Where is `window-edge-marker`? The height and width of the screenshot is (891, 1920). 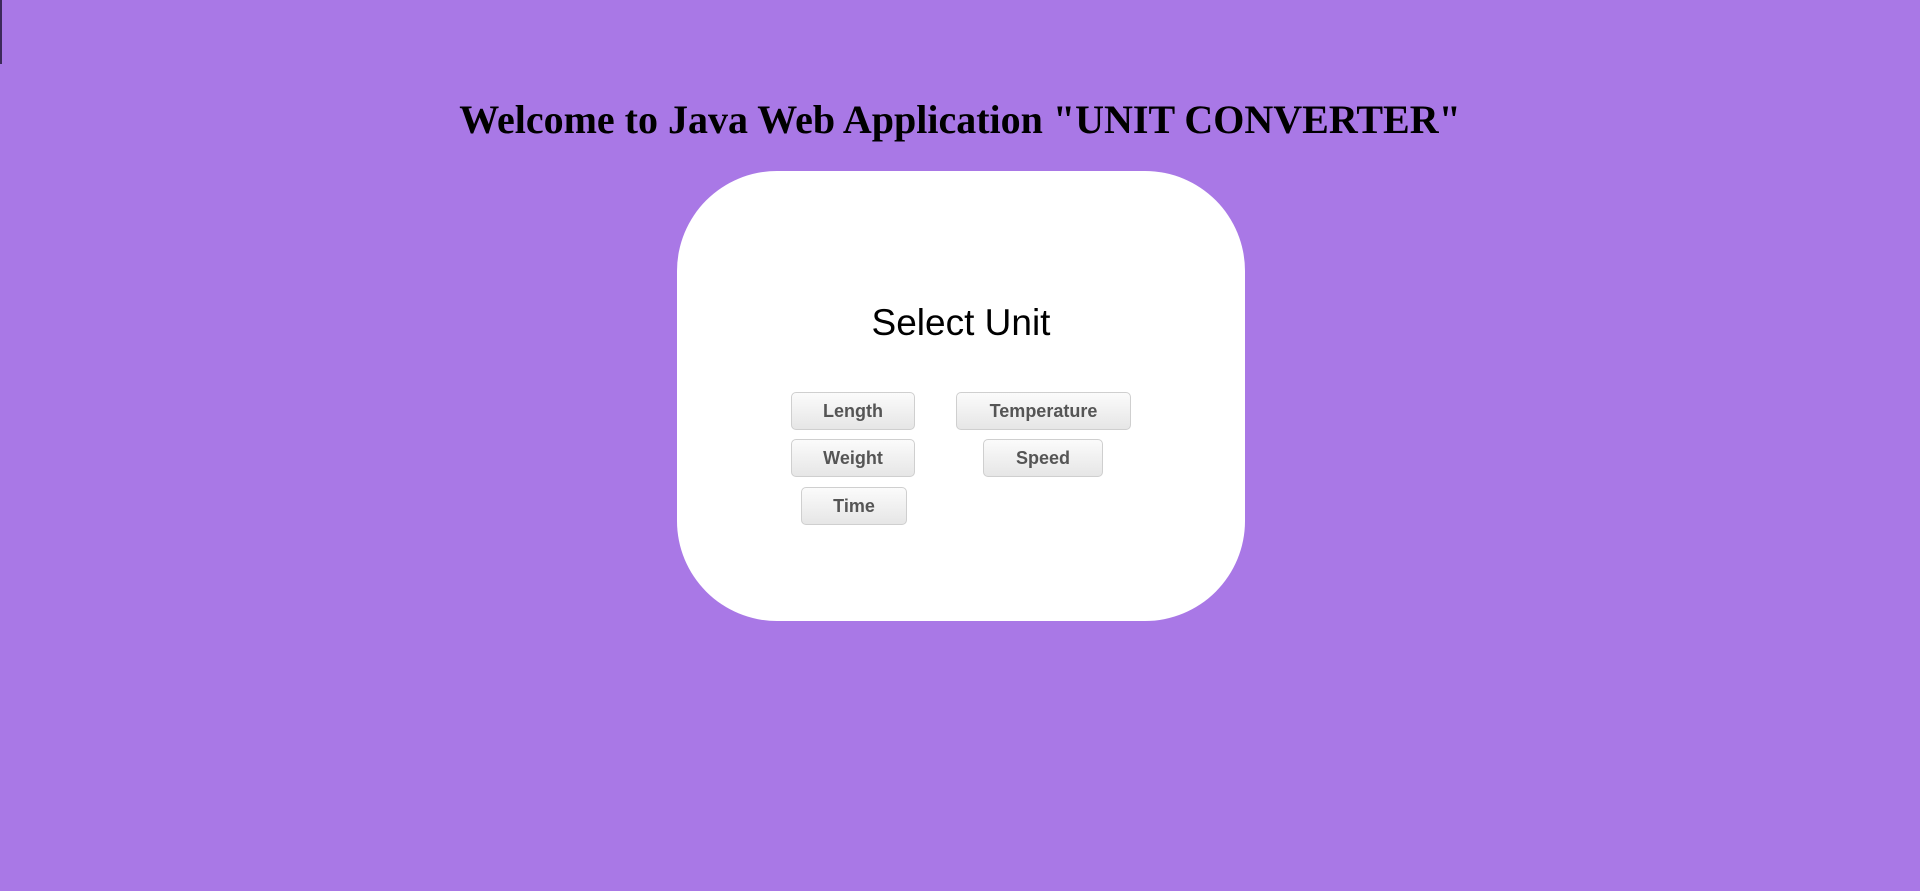
window-edge-marker is located at coordinates (1, 32).